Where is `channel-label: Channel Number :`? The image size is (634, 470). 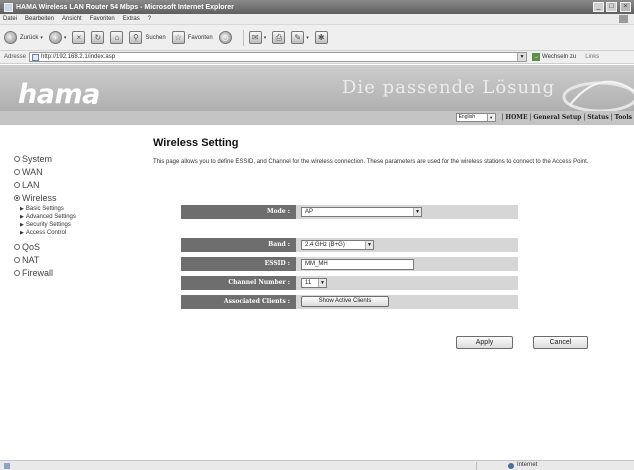 channel-label: Channel Number : is located at coordinates (238, 283).